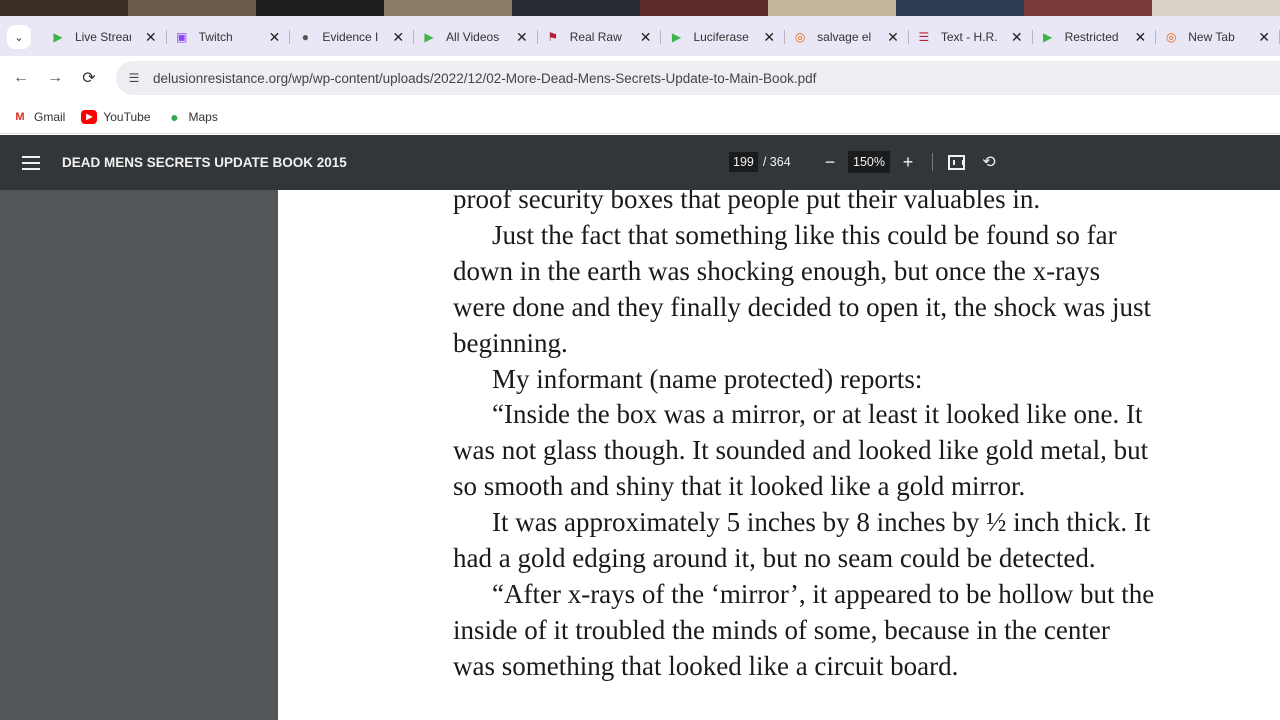  What do you see at coordinates (174, 116) in the screenshot?
I see `maps-pin-icon: ●` at bounding box center [174, 116].